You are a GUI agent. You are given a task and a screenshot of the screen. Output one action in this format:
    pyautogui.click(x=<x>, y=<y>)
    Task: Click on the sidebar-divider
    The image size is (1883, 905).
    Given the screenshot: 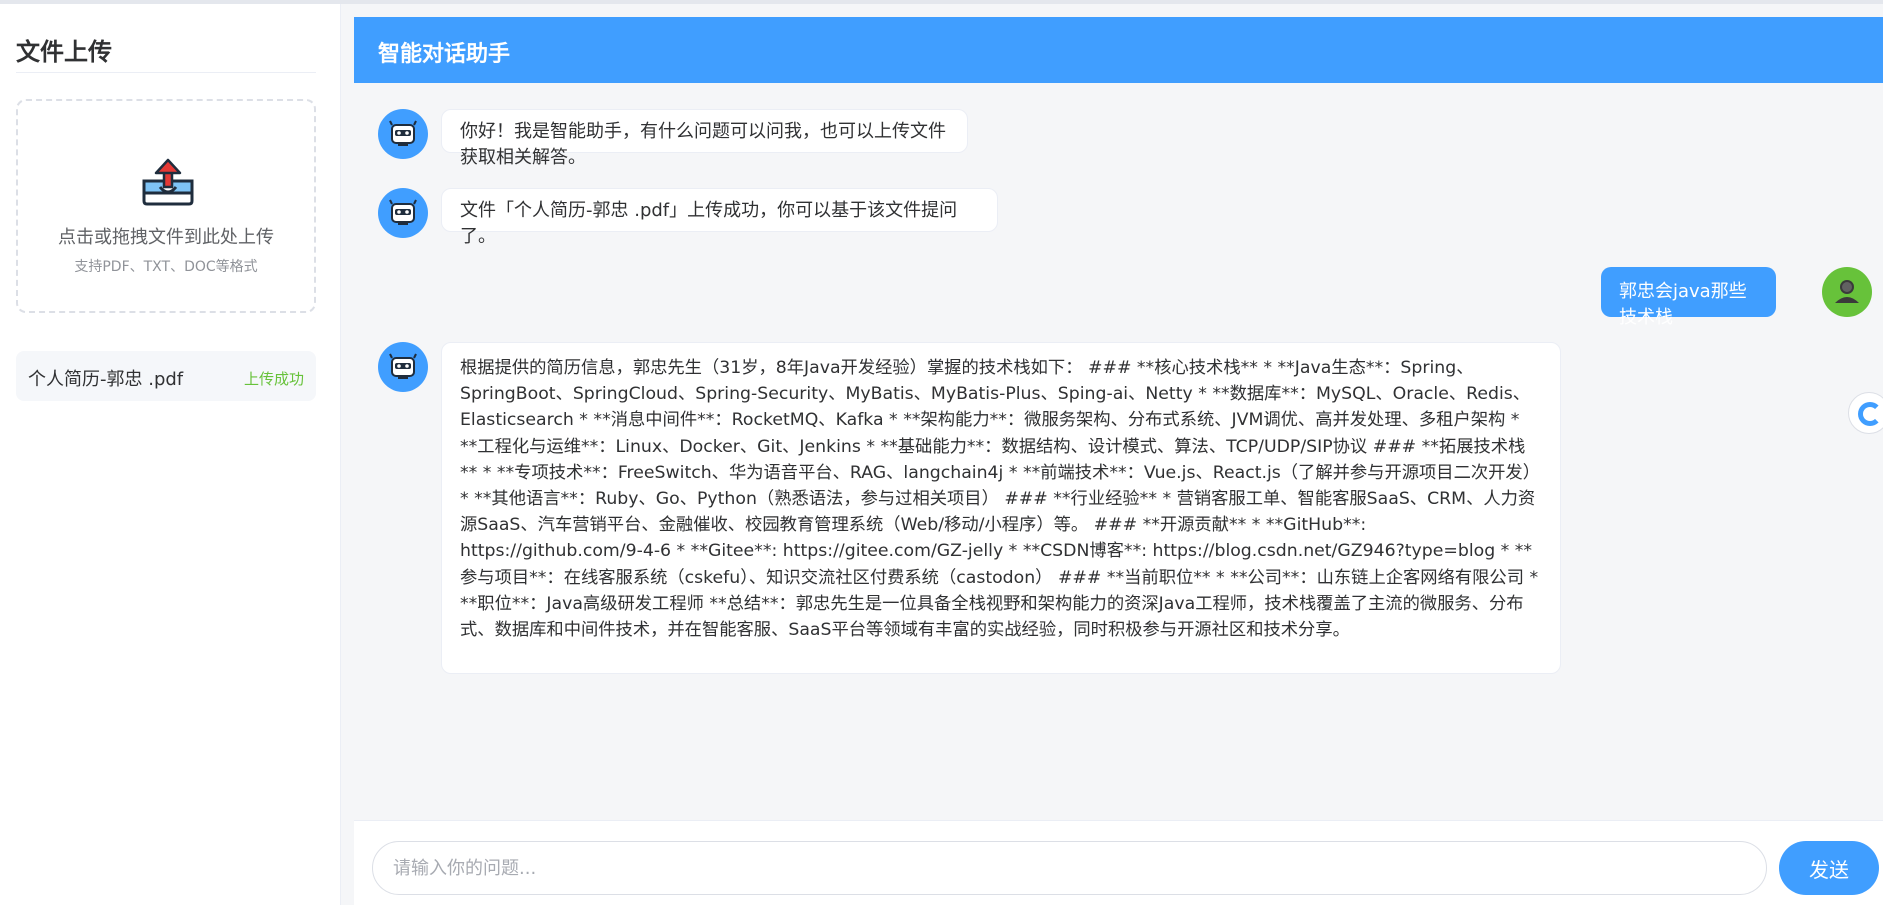 What is the action you would take?
    pyautogui.click(x=166, y=72)
    